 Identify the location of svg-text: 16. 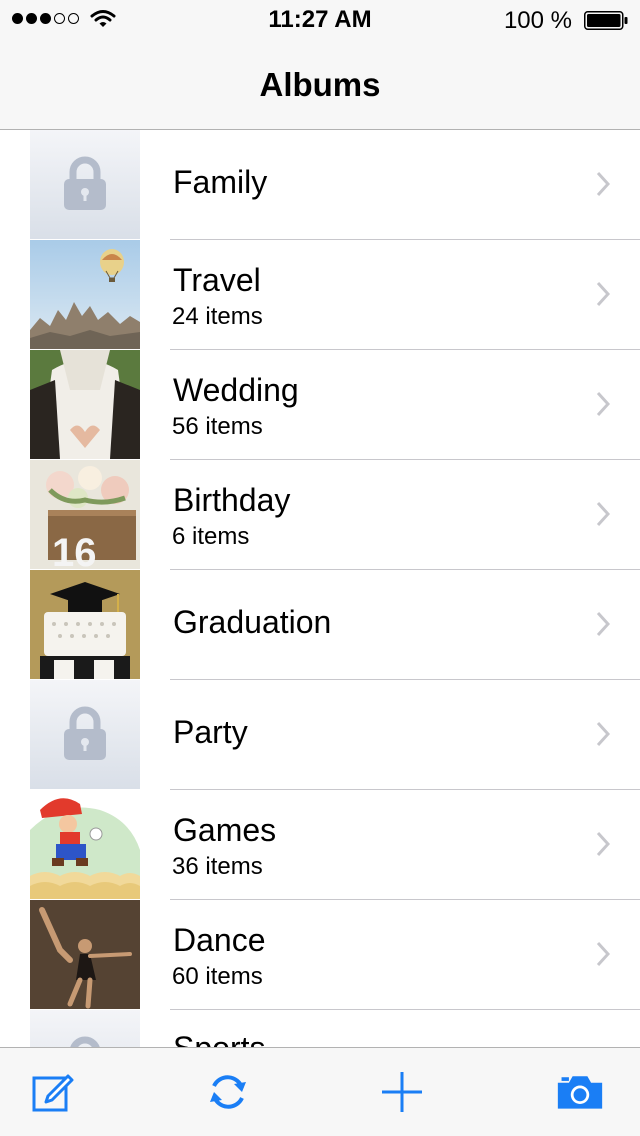
(74, 550).